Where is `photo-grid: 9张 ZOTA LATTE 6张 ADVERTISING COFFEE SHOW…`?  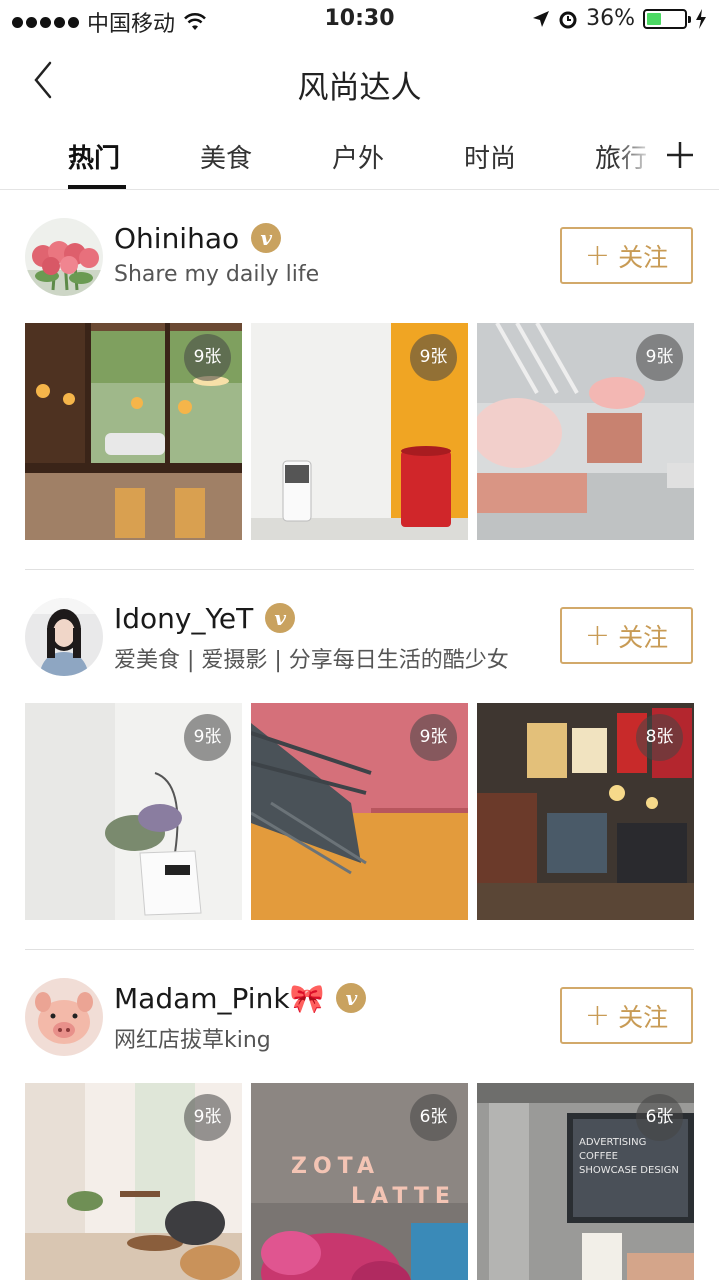
photo-grid: 9张 ZOTA LATTE 6张 ADVERTISING COFFEE SHOW… is located at coordinates (359, 1181).